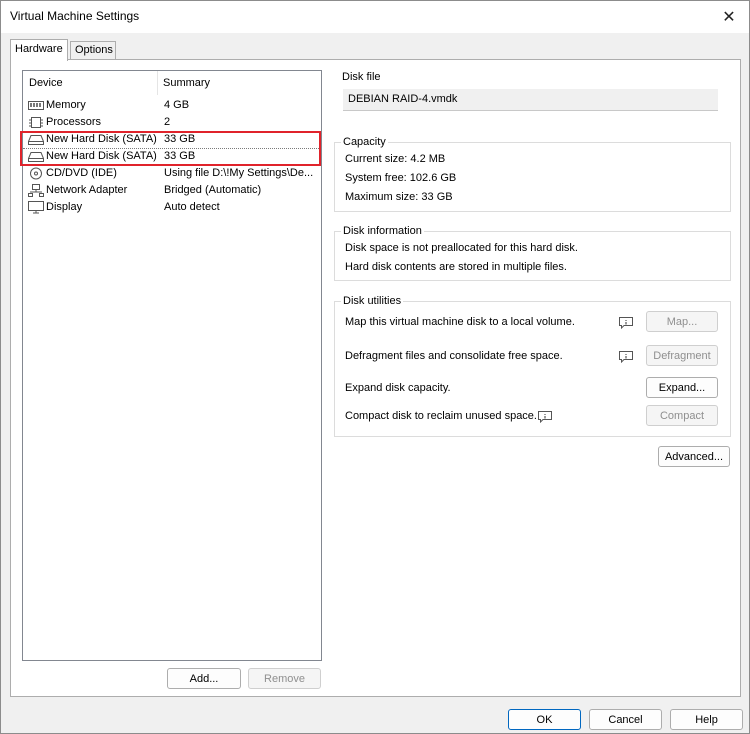 The width and height of the screenshot is (750, 734). What do you see at coordinates (186, 83) in the screenshot?
I see `column-header-summary: Summary` at bounding box center [186, 83].